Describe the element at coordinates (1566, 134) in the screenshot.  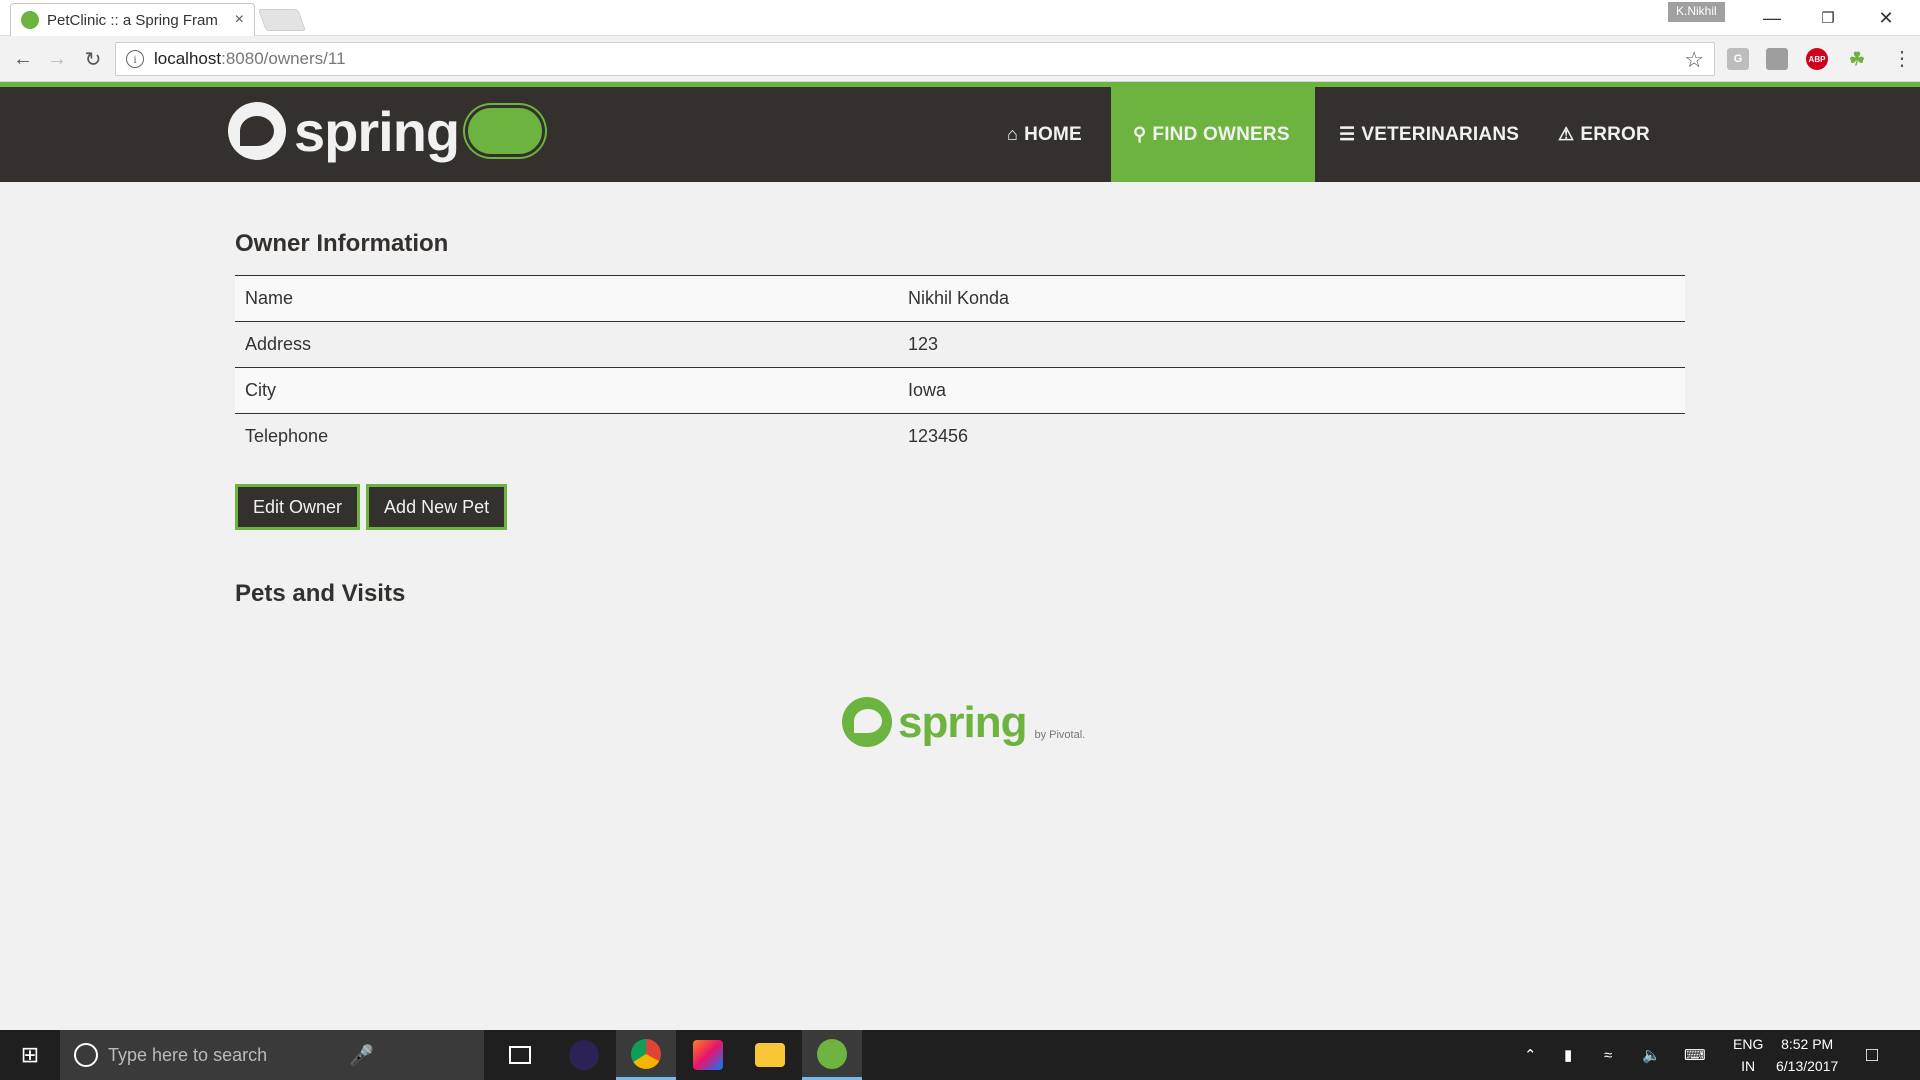
I see `warning-icon: ⚠` at that location.